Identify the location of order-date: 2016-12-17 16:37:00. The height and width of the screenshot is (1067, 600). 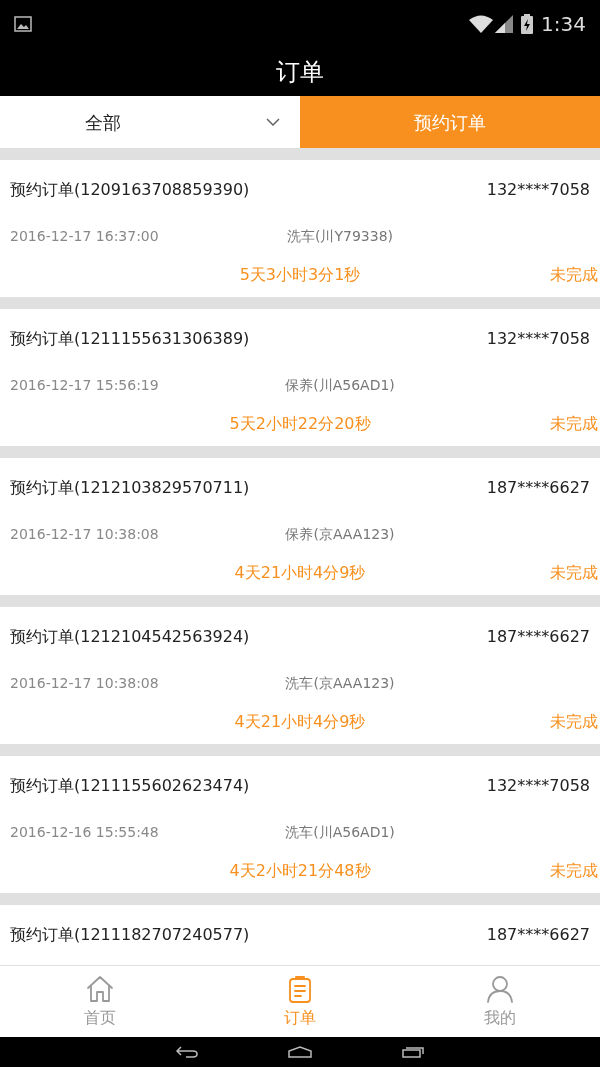
(85, 236).